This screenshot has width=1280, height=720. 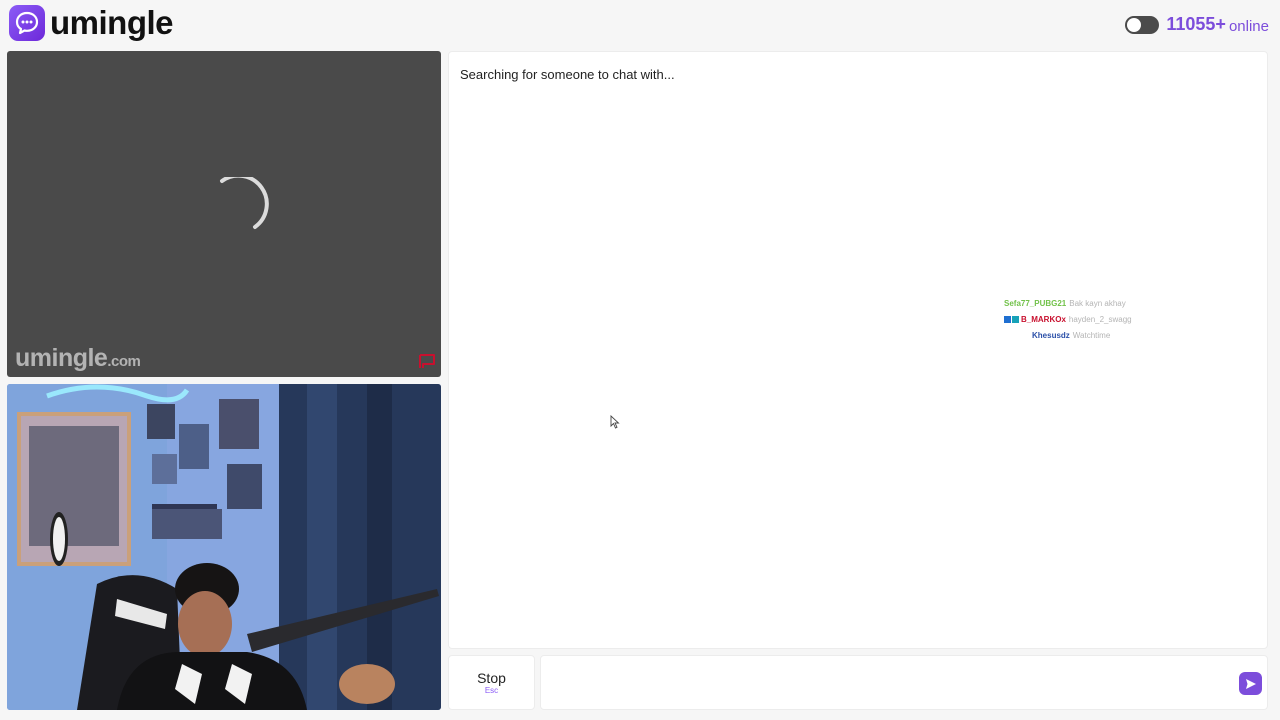 I want to click on send-icon, so click(x=1250, y=683).